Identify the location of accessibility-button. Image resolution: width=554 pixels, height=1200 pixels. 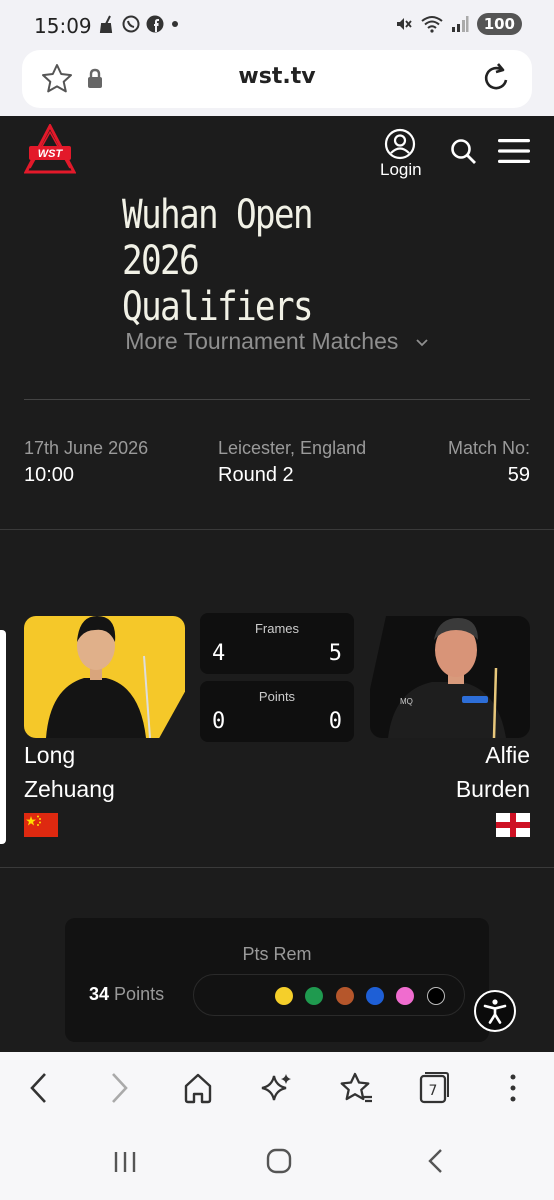
(495, 1011).